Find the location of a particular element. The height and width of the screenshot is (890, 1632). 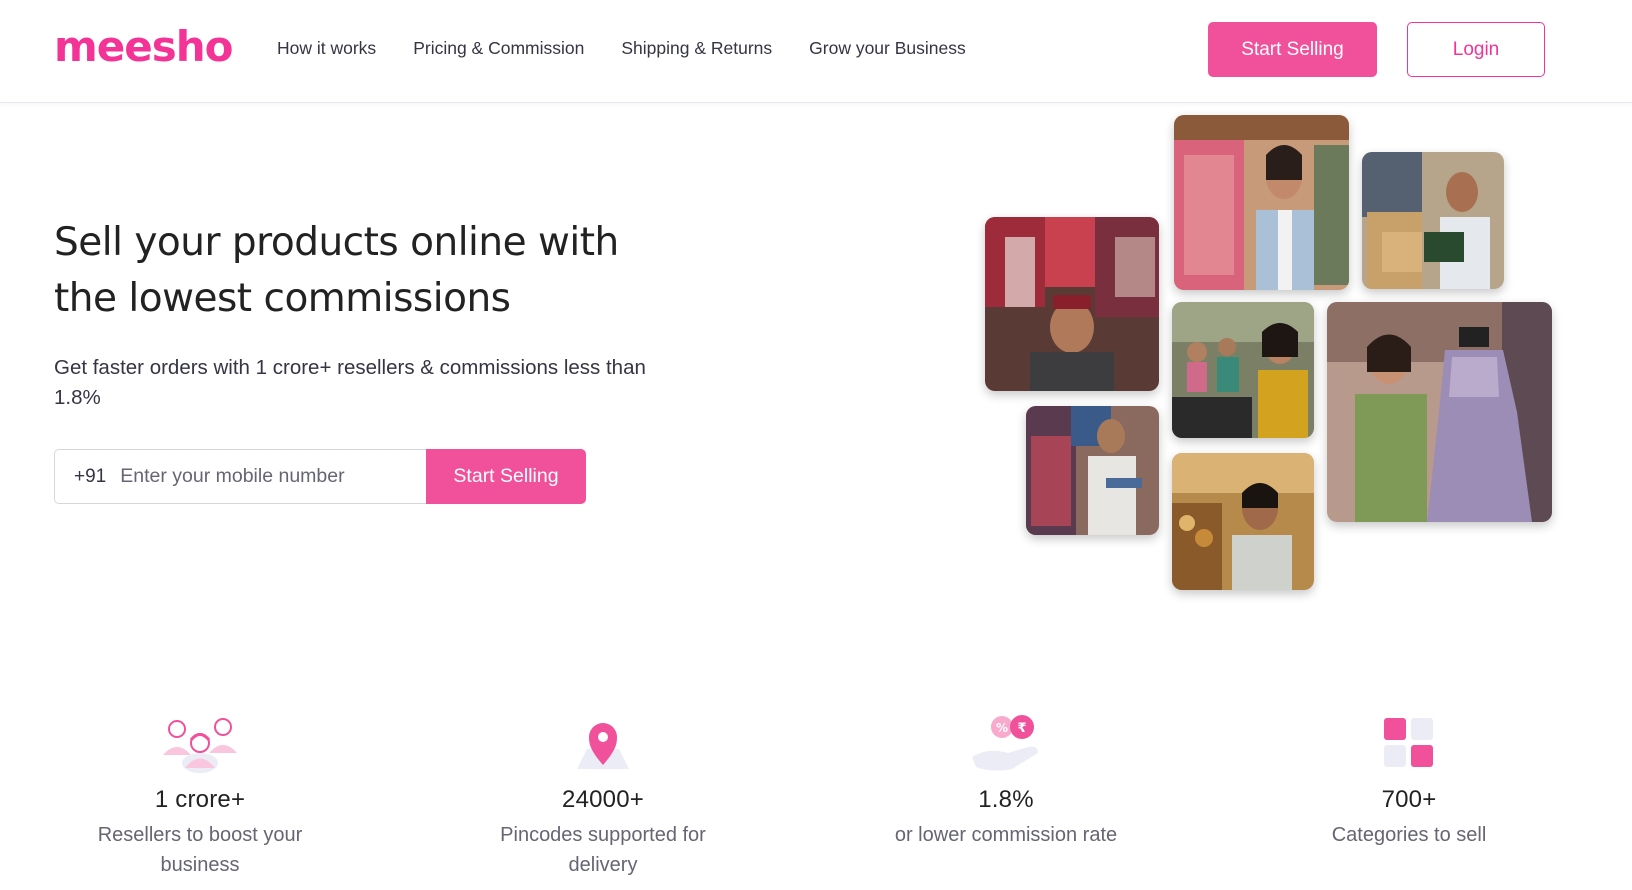

meesho-logo: meesho is located at coordinates (143, 46).